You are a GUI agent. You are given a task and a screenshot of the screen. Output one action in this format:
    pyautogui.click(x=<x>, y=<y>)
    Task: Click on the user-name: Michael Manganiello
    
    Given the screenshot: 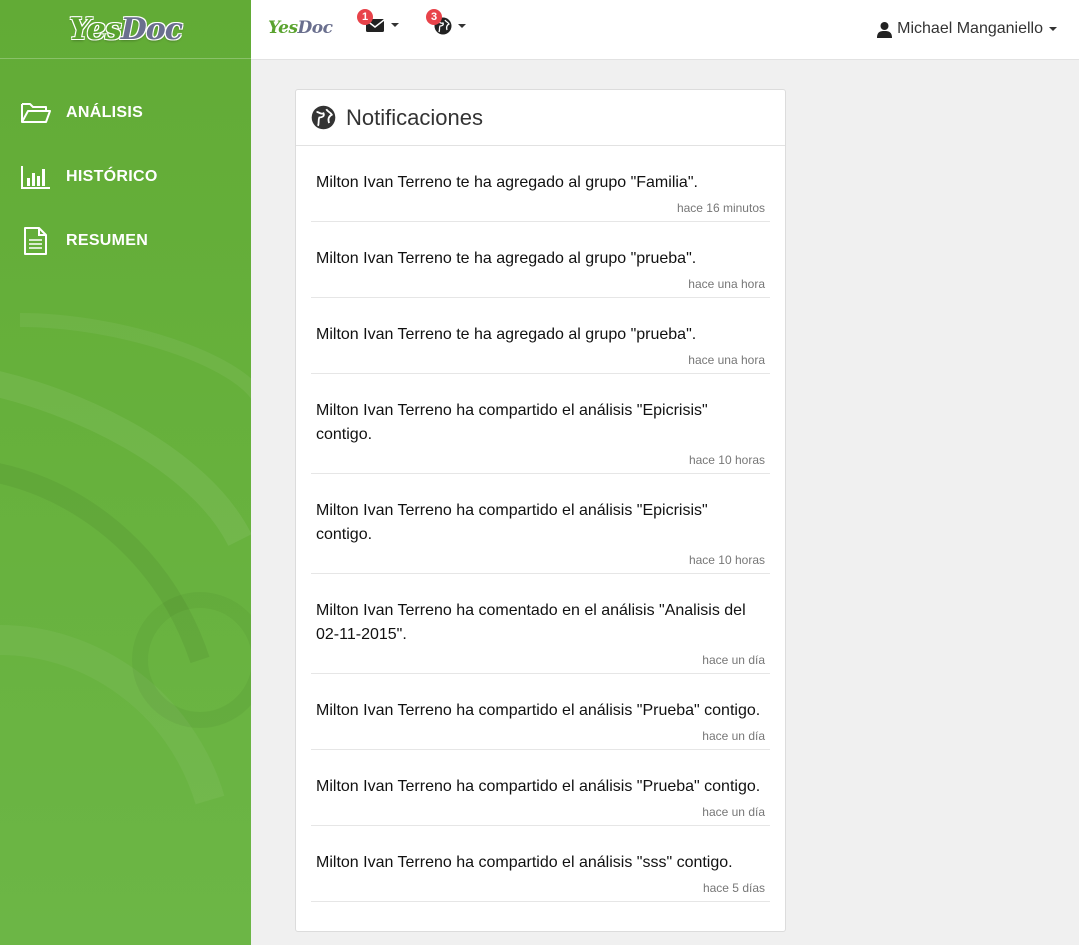 What is the action you would take?
    pyautogui.click(x=970, y=28)
    